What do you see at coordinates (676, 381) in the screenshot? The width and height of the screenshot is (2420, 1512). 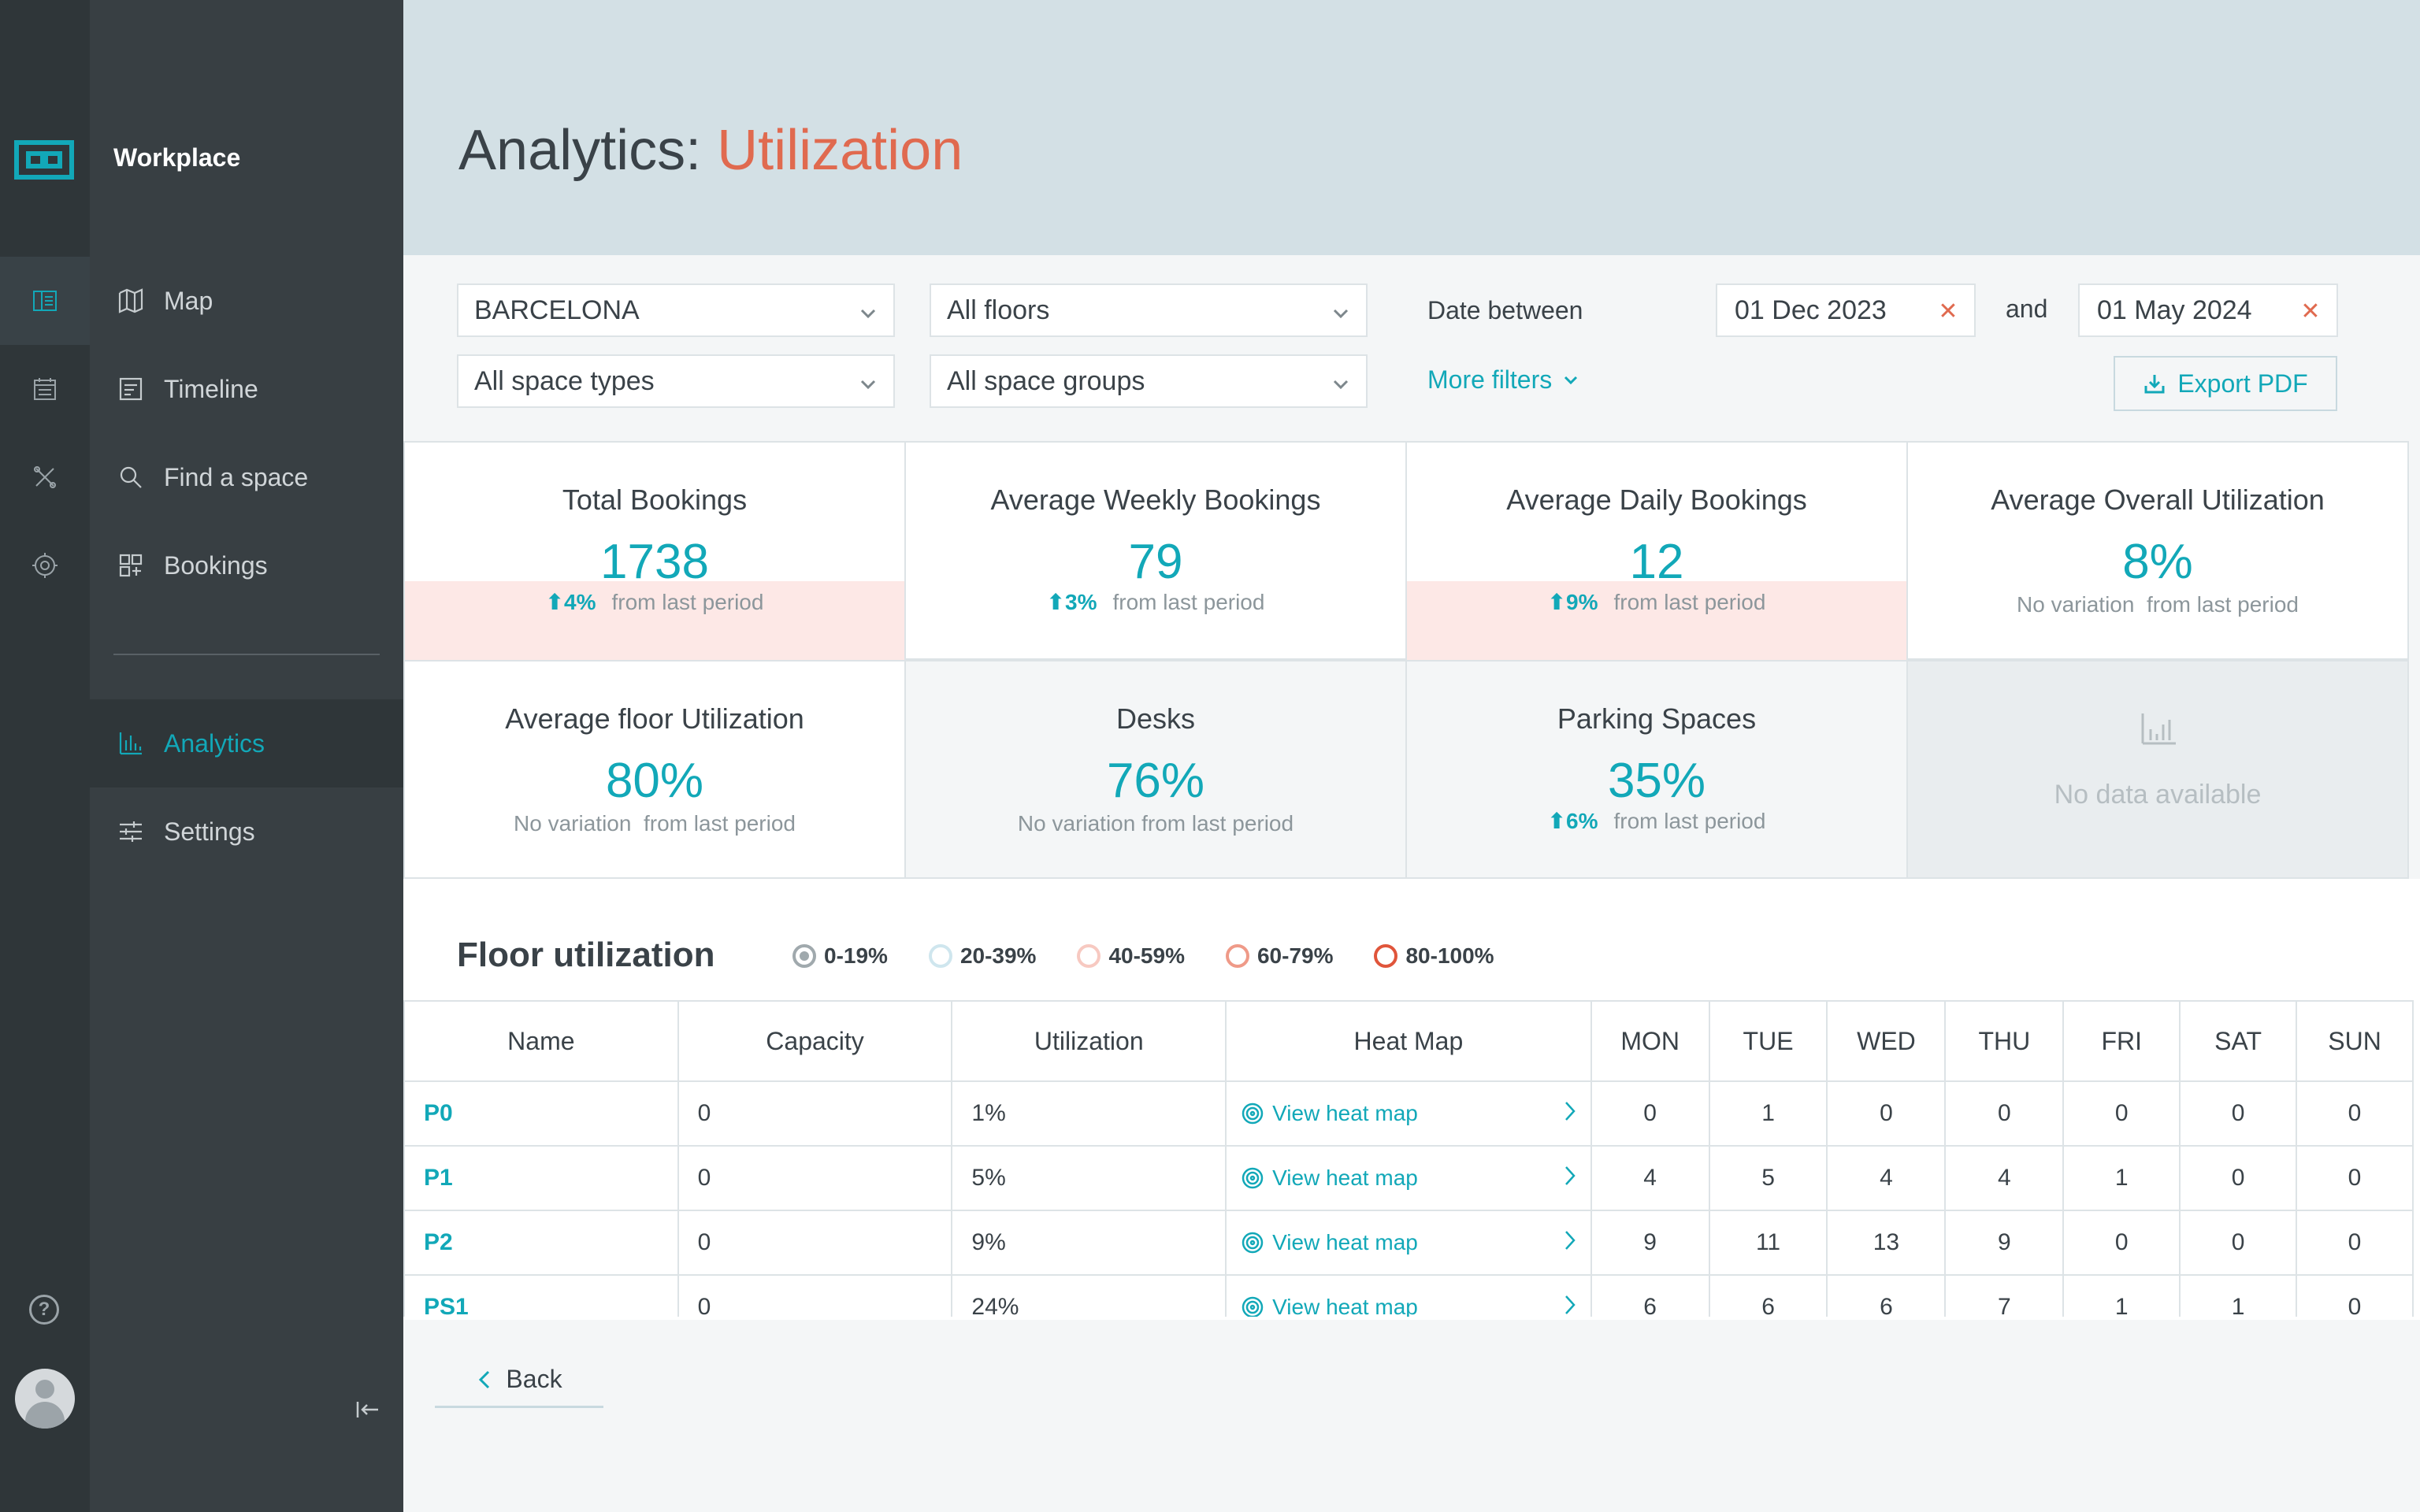 I see `space-types-select: All space types` at bounding box center [676, 381].